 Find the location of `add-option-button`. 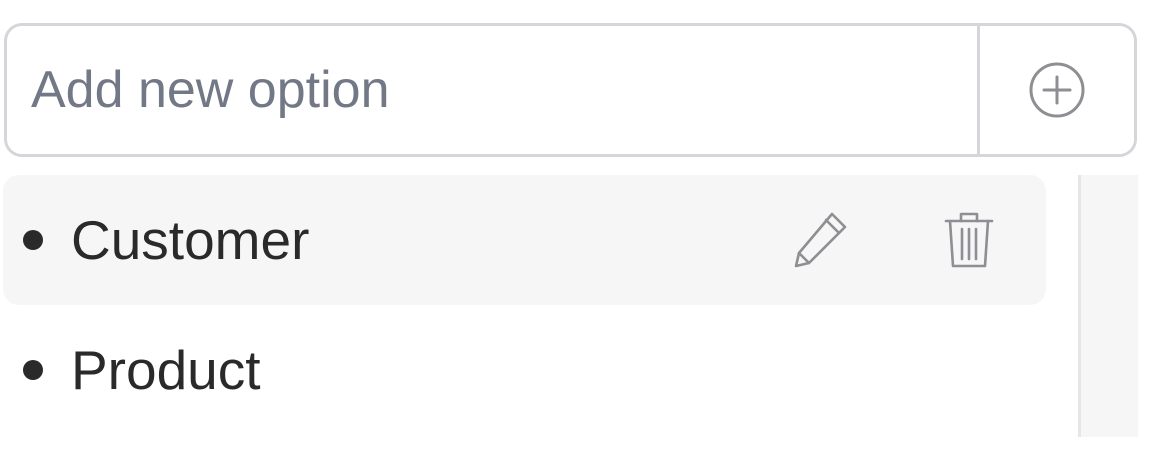

add-option-button is located at coordinates (1055, 90).